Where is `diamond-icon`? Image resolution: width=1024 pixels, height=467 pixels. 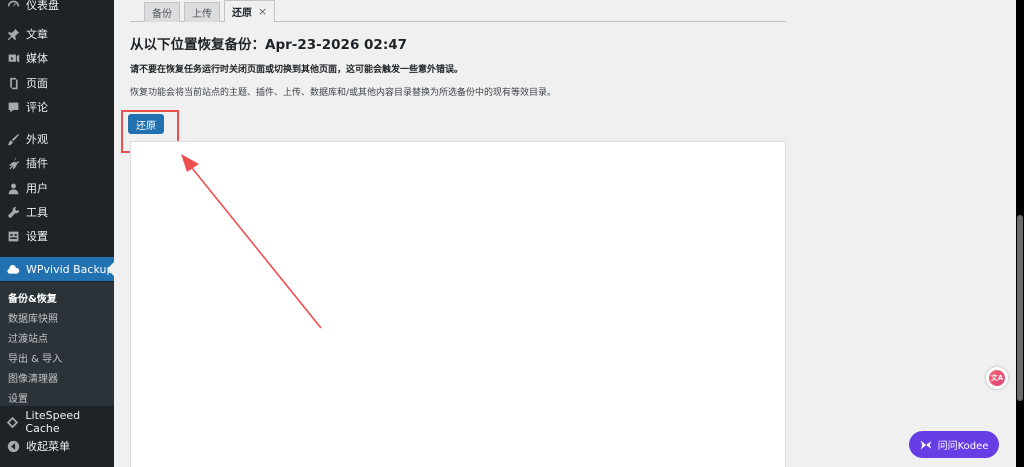 diamond-icon is located at coordinates (12, 422).